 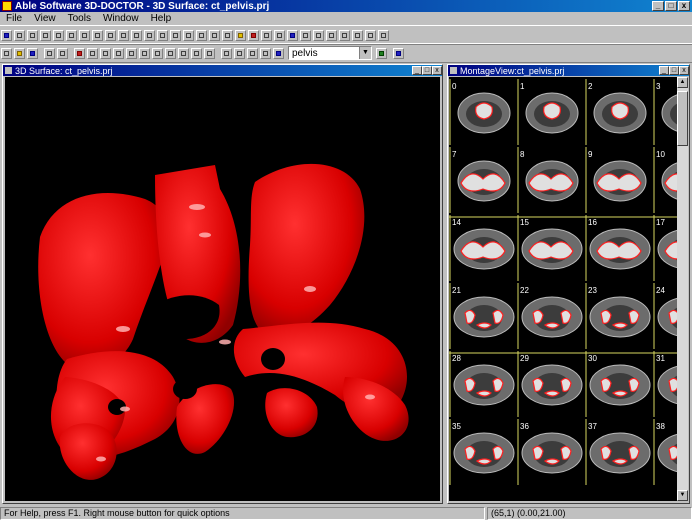 What do you see at coordinates (665, 248) in the screenshot?
I see `montage-slice: 17` at bounding box center [665, 248].